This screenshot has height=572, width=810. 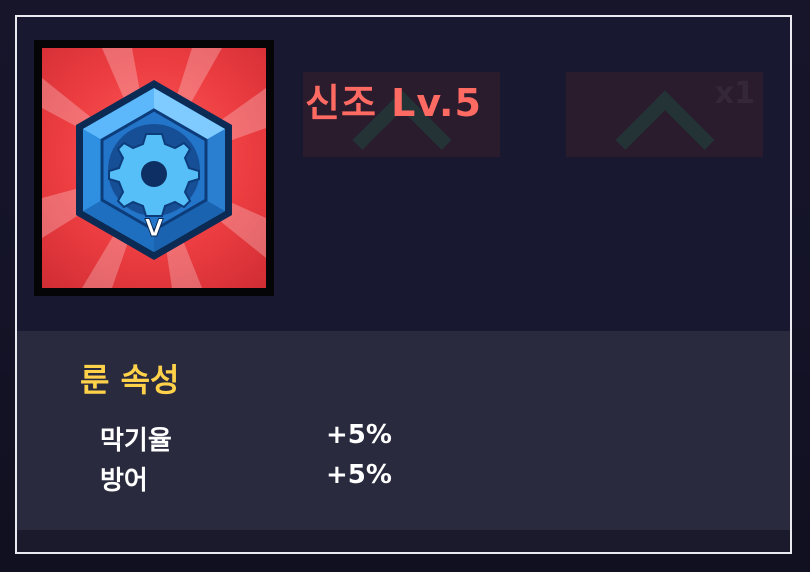 What do you see at coordinates (734, 93) in the screenshot?
I see `card-count: x1` at bounding box center [734, 93].